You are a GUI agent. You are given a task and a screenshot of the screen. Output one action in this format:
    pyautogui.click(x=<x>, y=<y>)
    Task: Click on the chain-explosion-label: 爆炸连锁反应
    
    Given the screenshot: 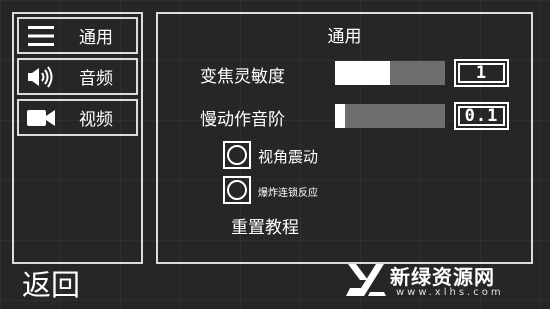 What is the action you would take?
    pyautogui.click(x=288, y=193)
    